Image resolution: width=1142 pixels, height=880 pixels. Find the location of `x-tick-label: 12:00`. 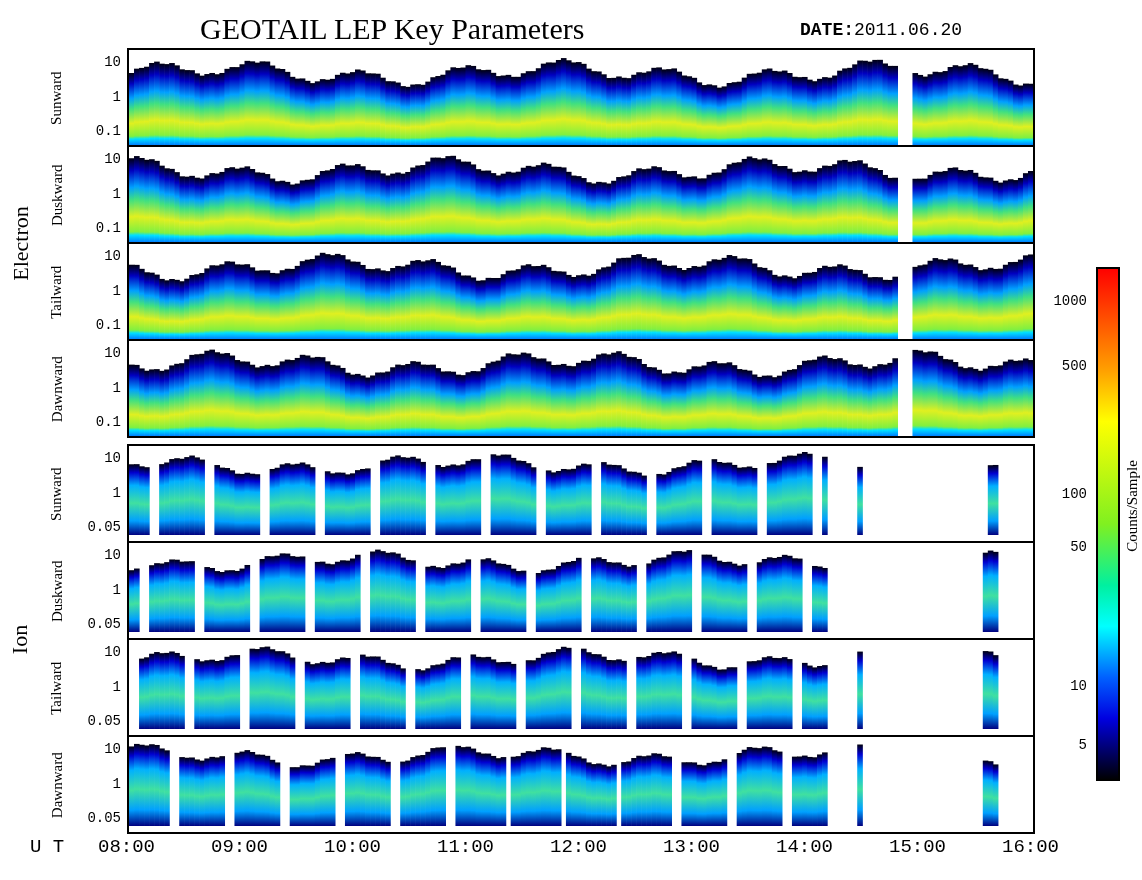

x-tick-label: 12:00 is located at coordinates (578, 847).